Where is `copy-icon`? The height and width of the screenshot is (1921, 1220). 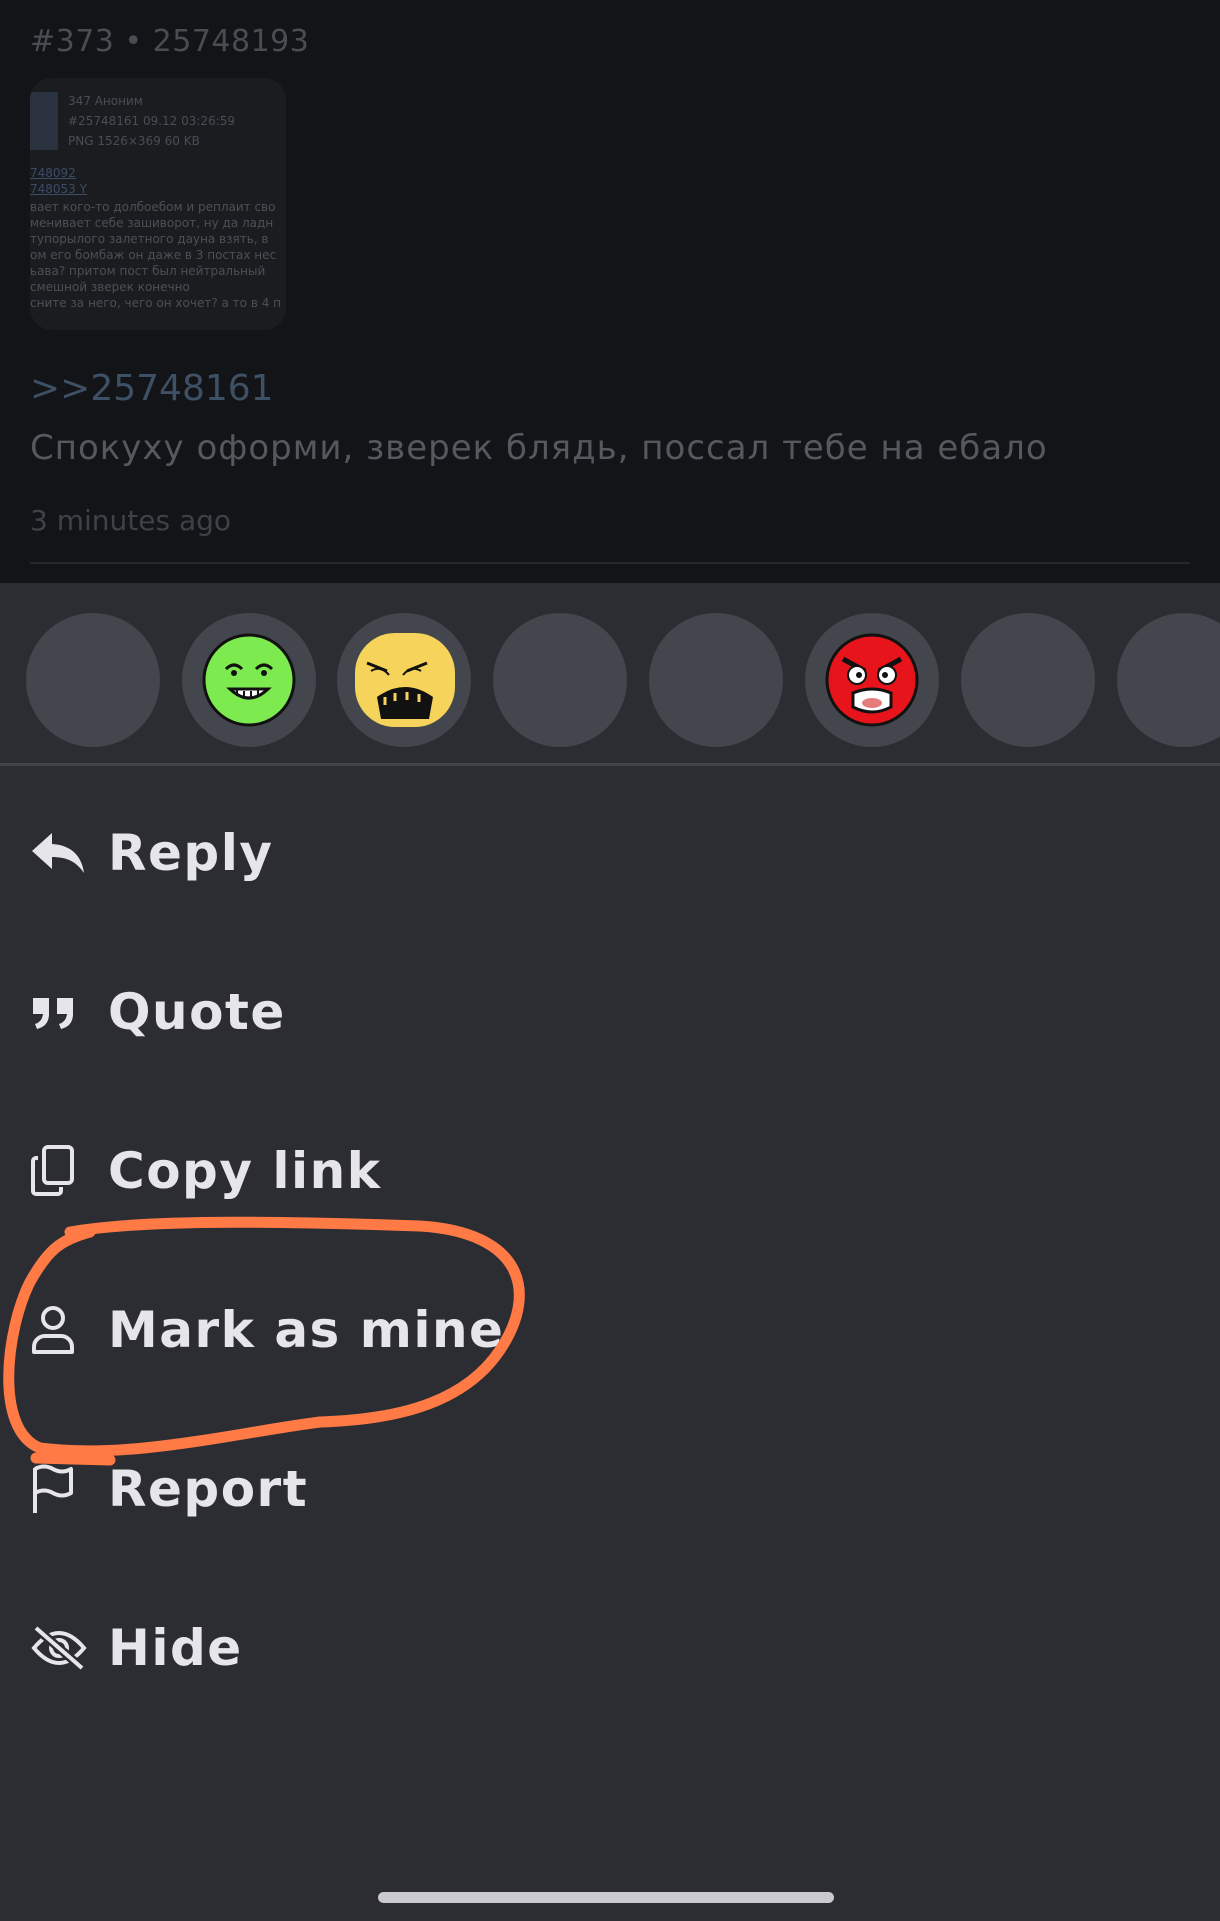 copy-icon is located at coordinates (52, 1170).